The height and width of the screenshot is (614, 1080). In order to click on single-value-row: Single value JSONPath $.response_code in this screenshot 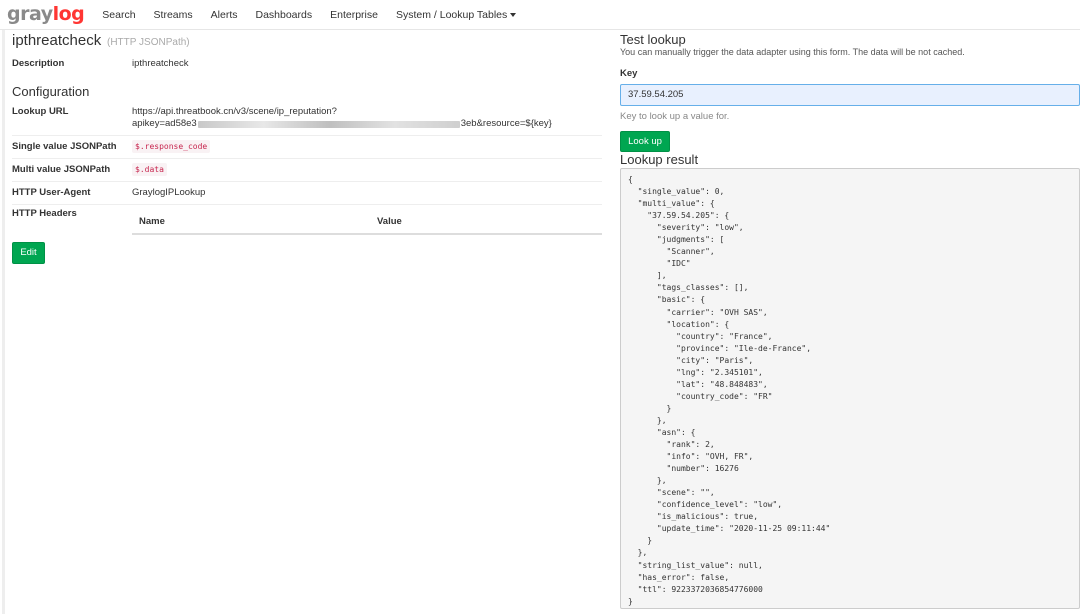, I will do `click(307, 147)`.